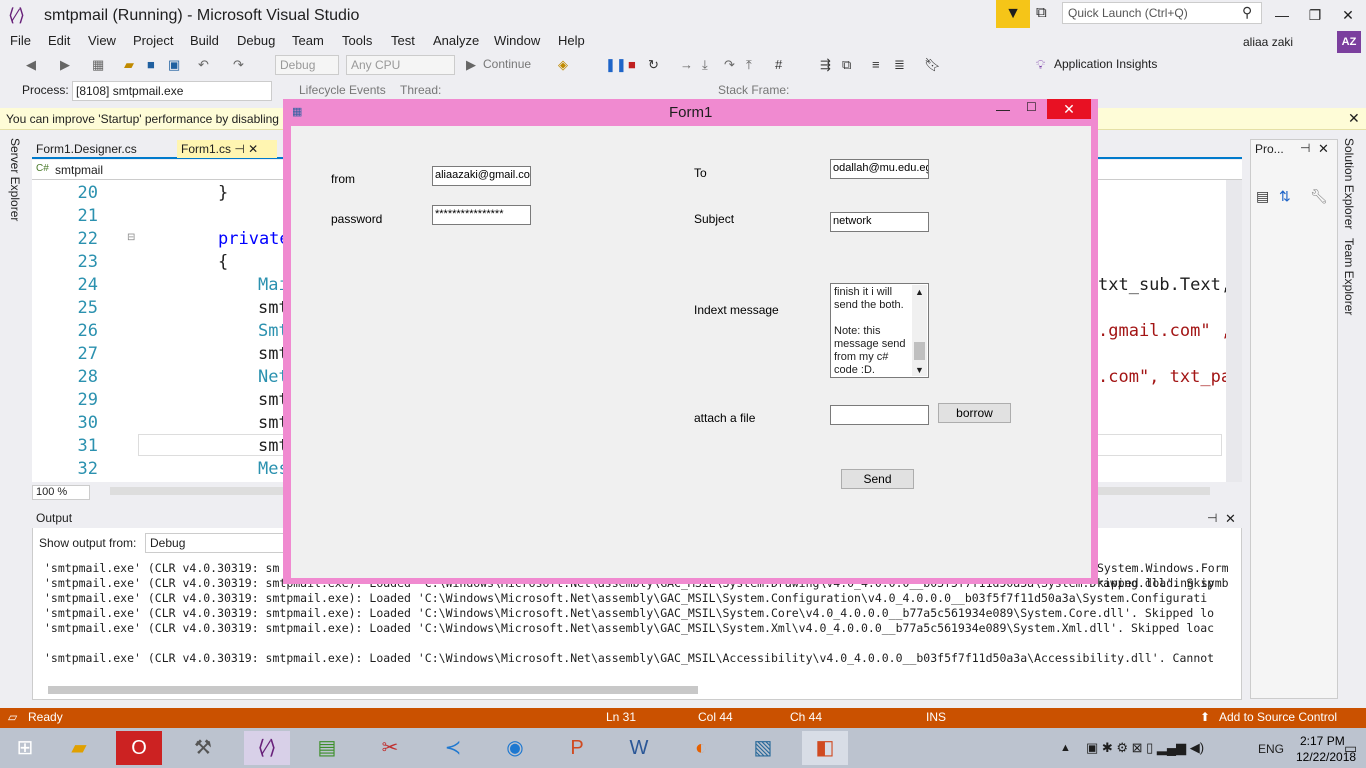  I want to click on tab-form1-designer: Form1.Designer.cs, so click(102, 149).